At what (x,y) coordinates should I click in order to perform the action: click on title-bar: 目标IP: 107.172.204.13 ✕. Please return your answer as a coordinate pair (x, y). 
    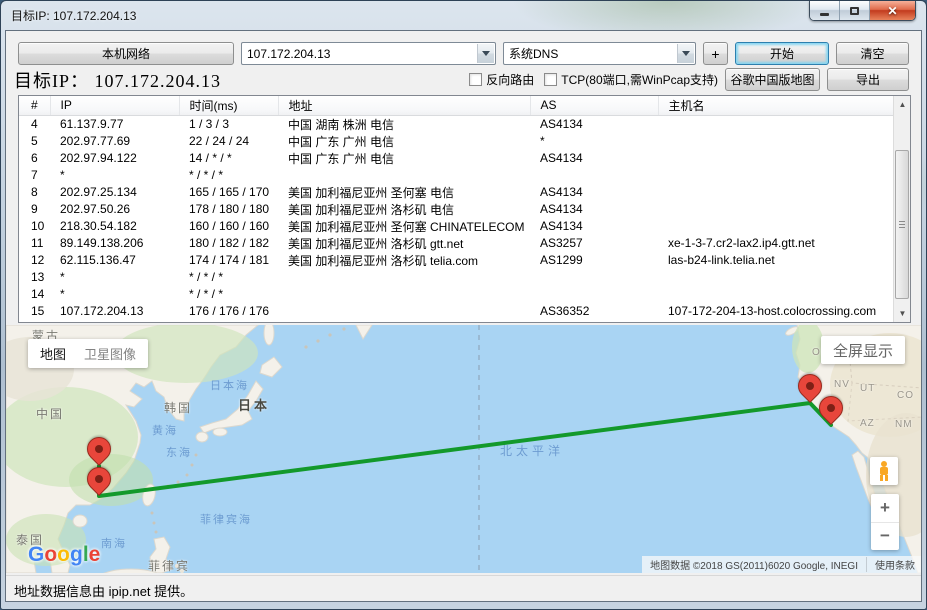
    Looking at the image, I should click on (463, 15).